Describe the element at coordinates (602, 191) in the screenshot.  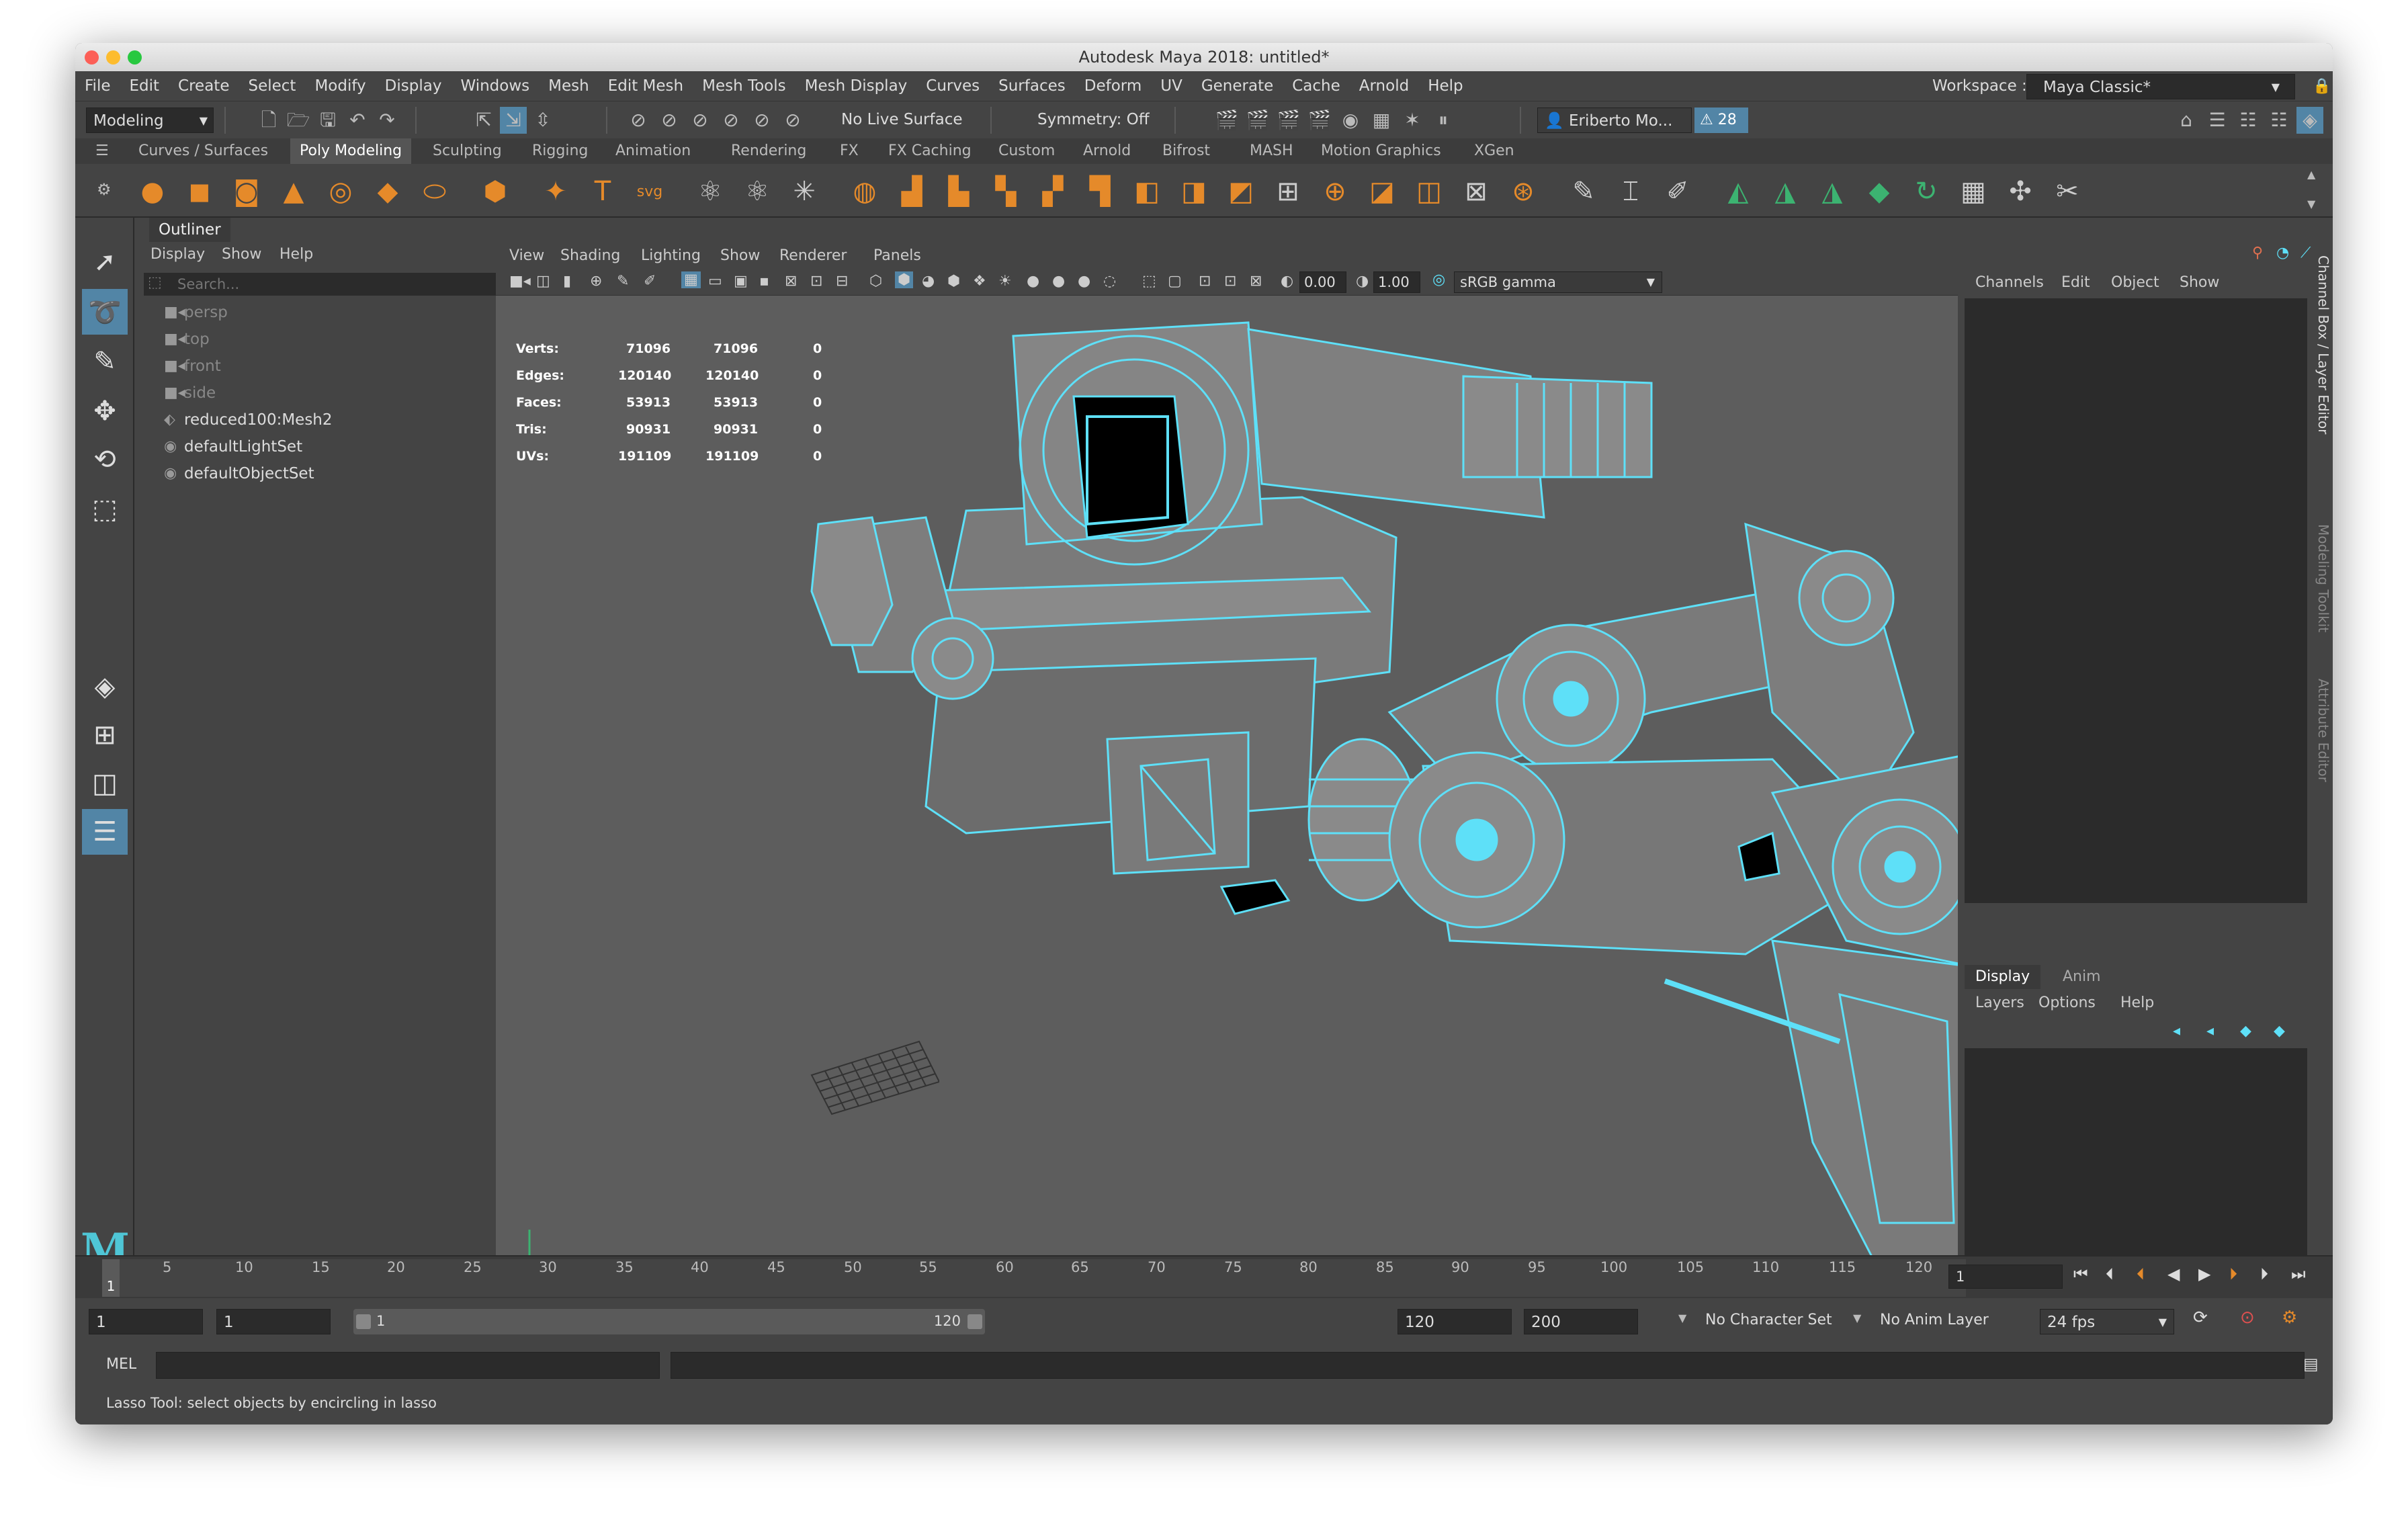
I see `type-icon: T` at that location.